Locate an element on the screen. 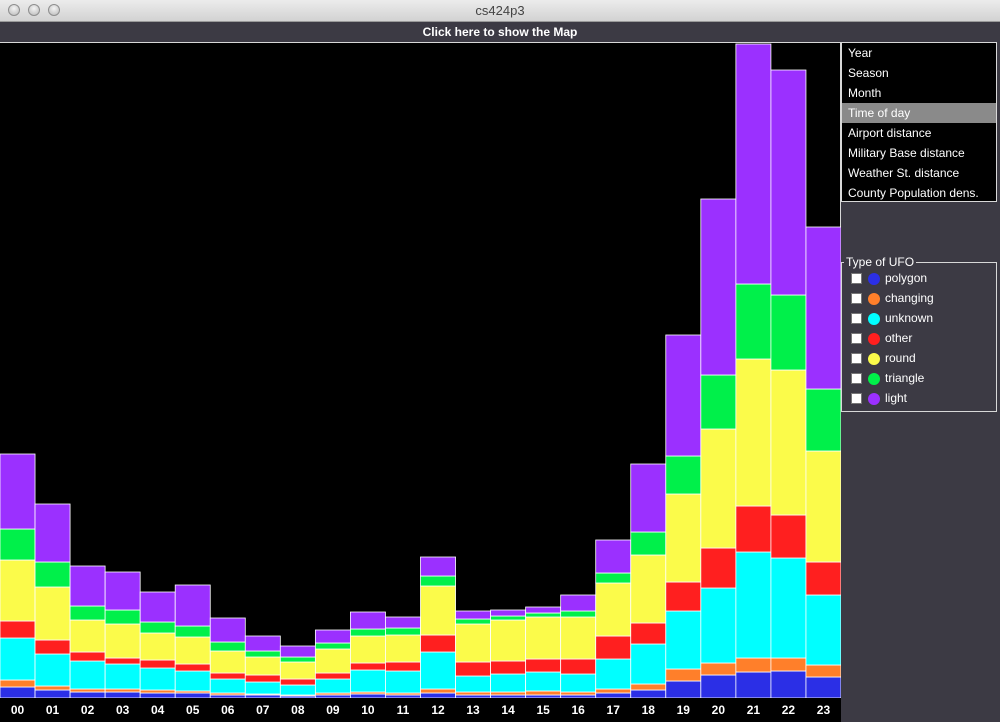  x-tick-label: 05 is located at coordinates (193, 710).